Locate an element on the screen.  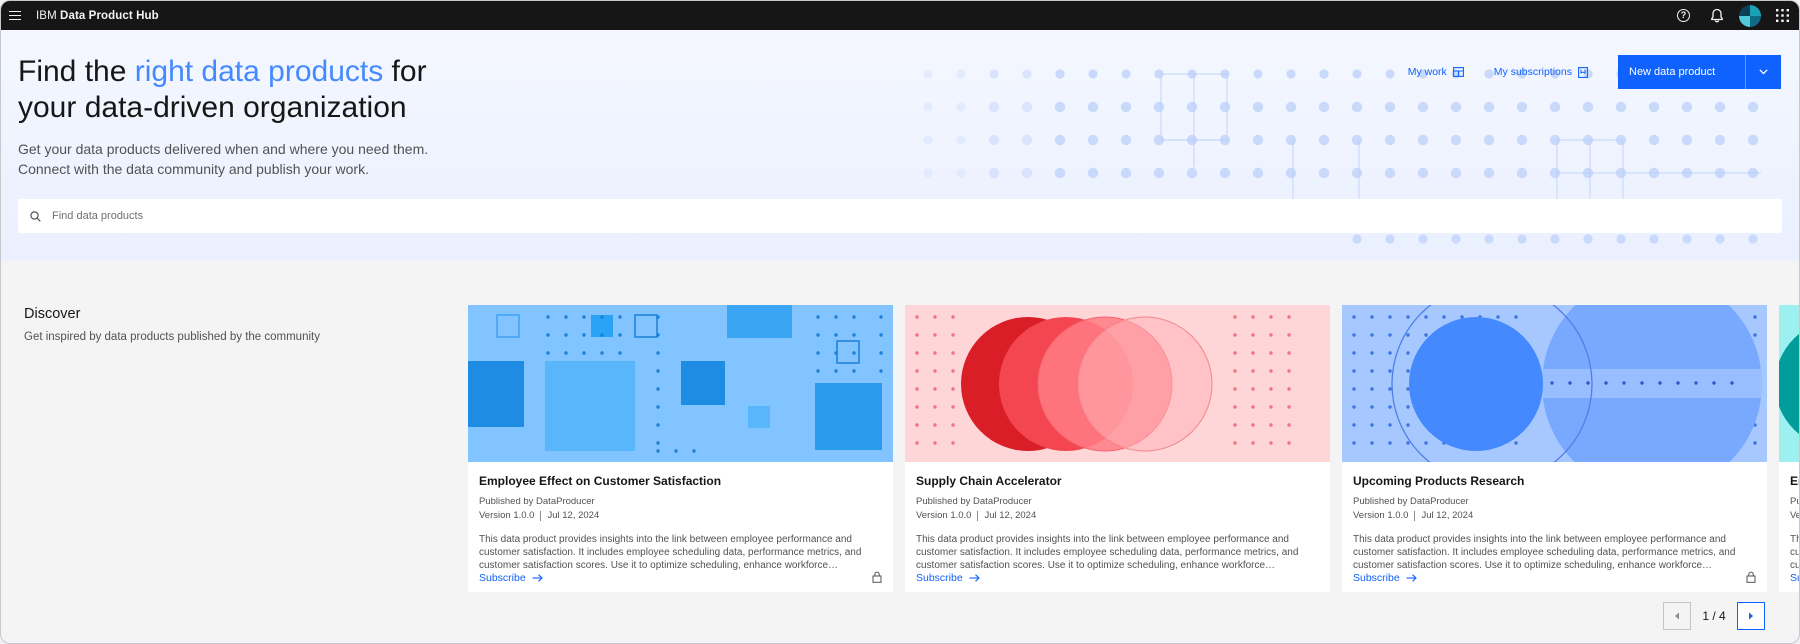
new-data-product-label: New data product is located at coordinates (1672, 72).